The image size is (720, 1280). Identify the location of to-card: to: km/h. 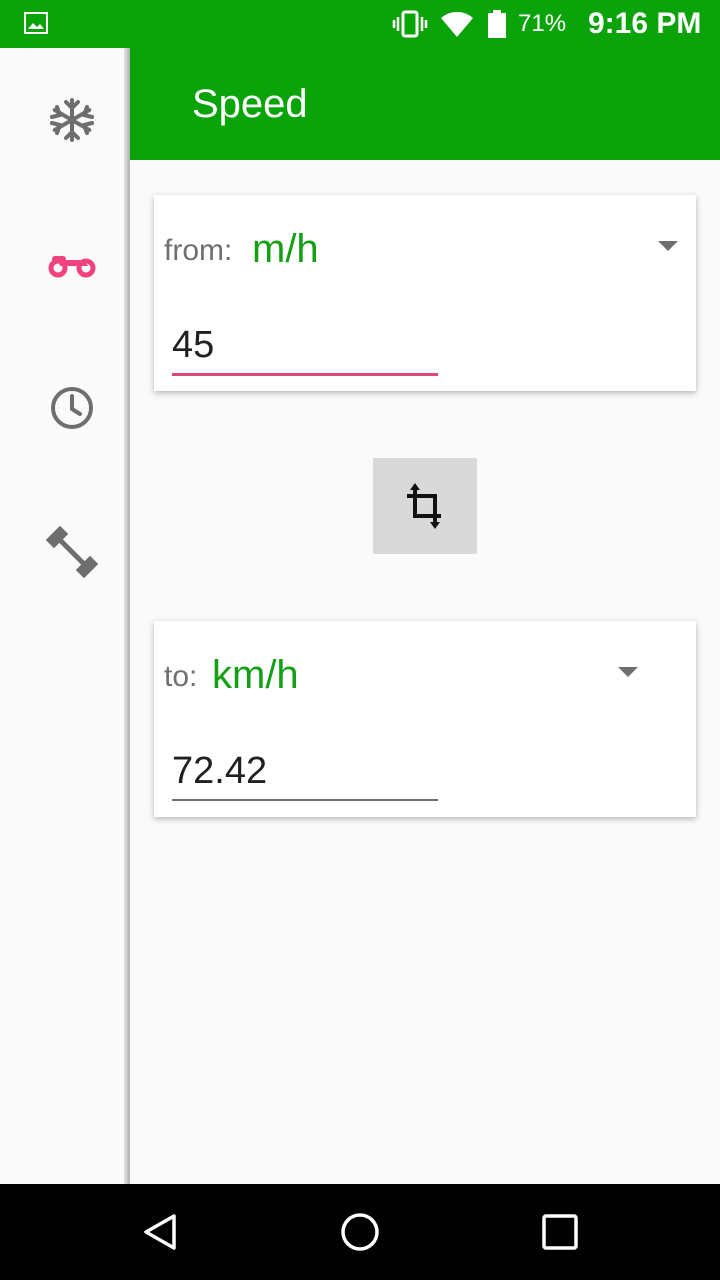
(425, 719).